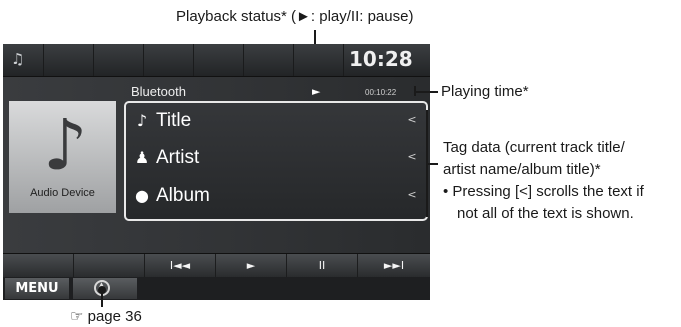 The image size is (681, 327). What do you see at coordinates (412, 119) in the screenshot?
I see `scroll-title-button: <` at bounding box center [412, 119].